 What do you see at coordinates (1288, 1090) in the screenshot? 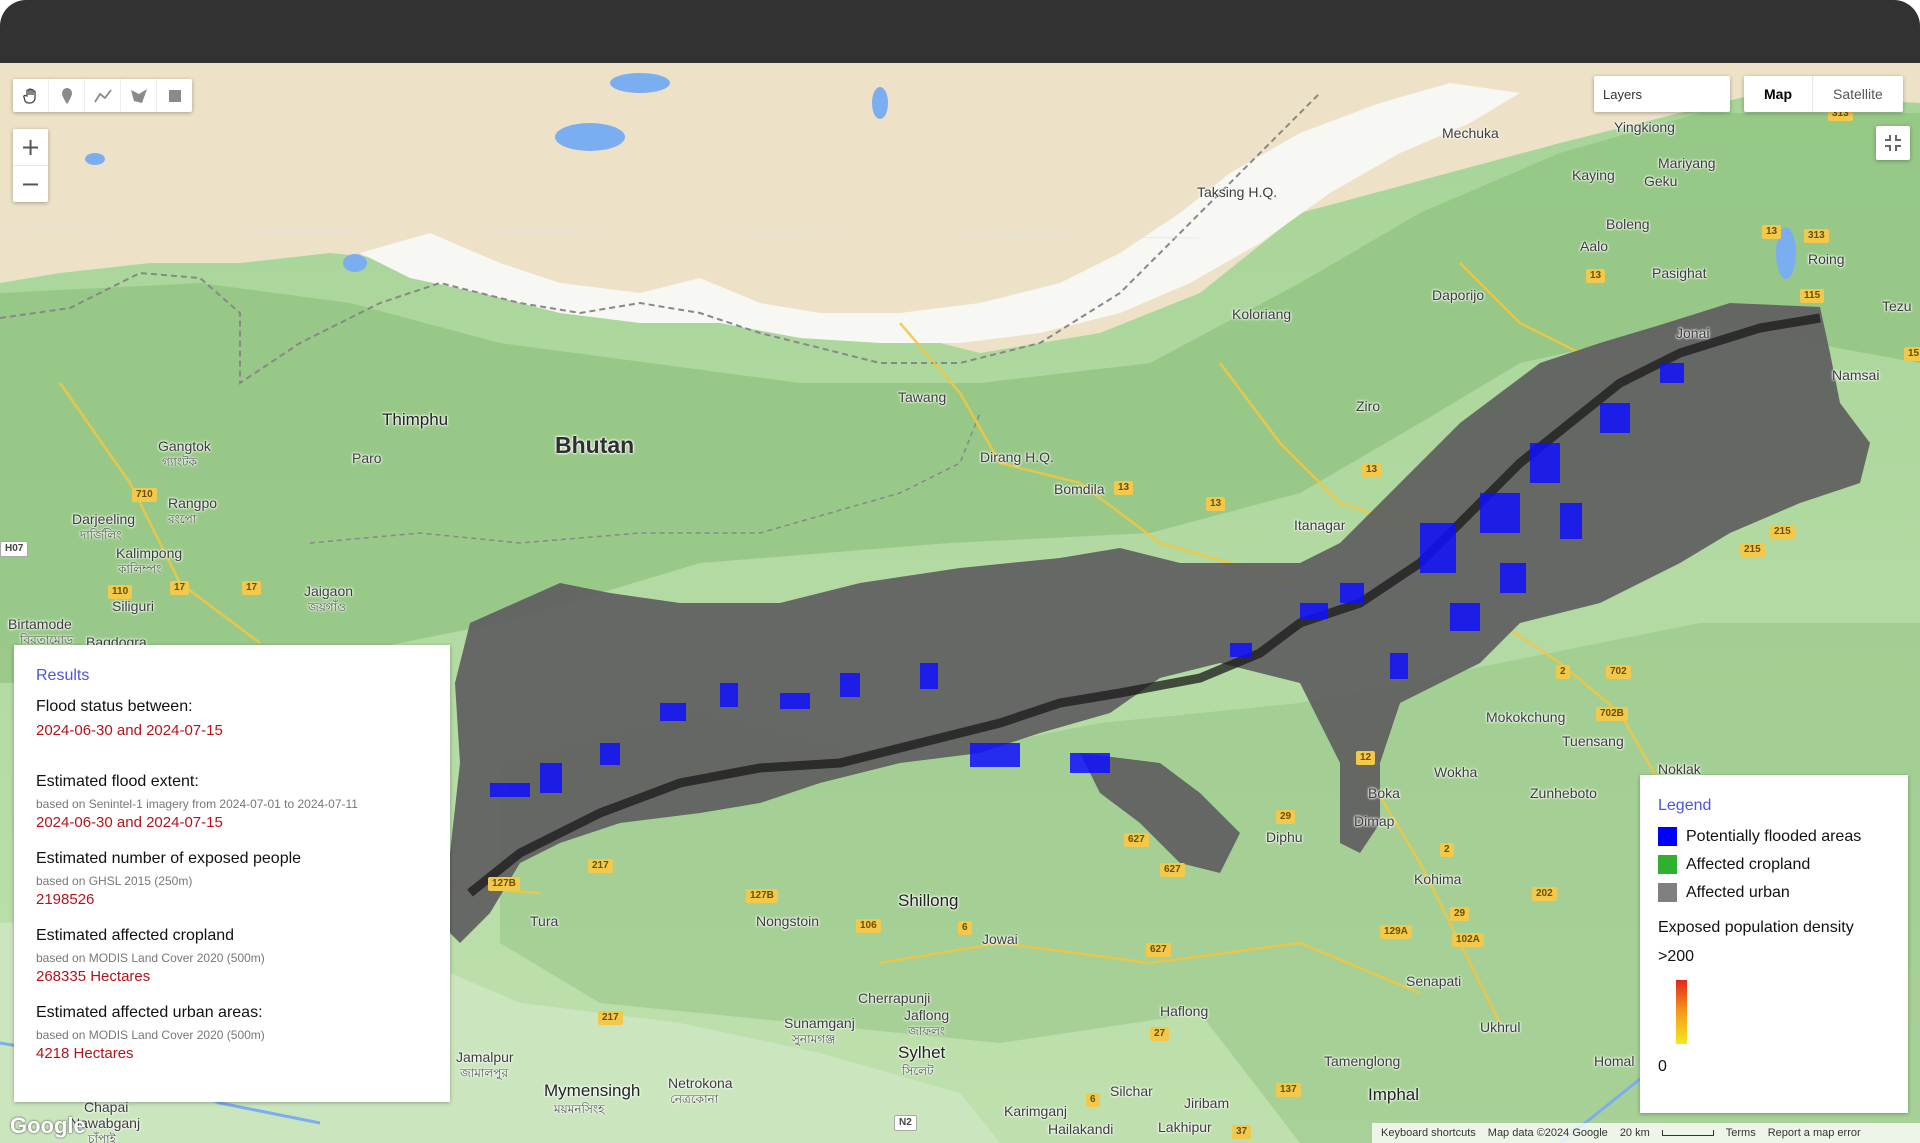
I see `road-shield: 137` at bounding box center [1288, 1090].